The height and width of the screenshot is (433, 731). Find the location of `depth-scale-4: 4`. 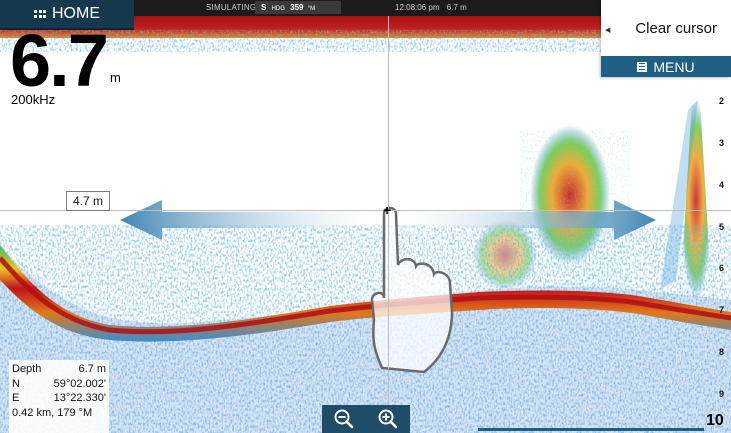

depth-scale-4: 4 is located at coordinates (722, 185).